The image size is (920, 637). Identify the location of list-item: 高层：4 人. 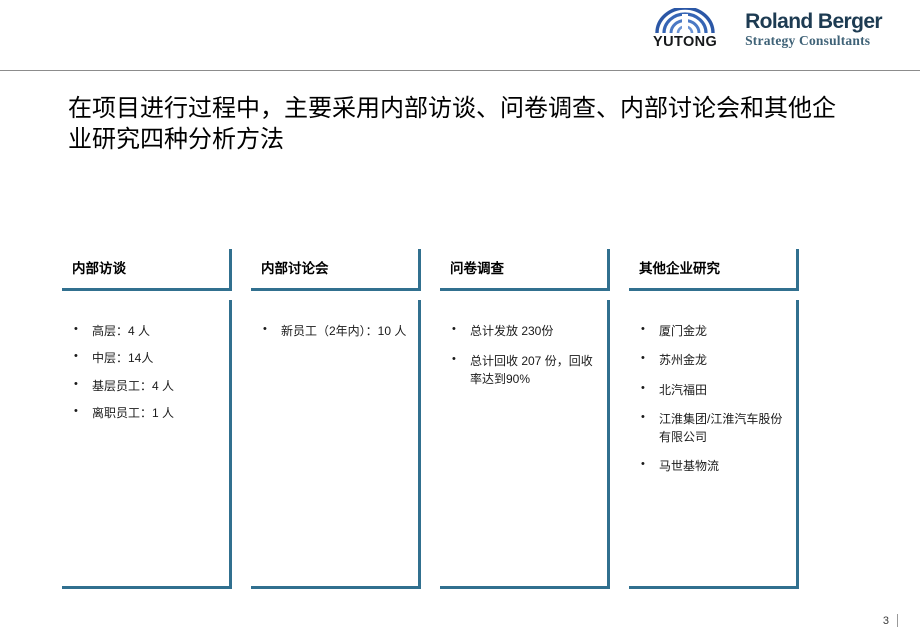
(145, 331).